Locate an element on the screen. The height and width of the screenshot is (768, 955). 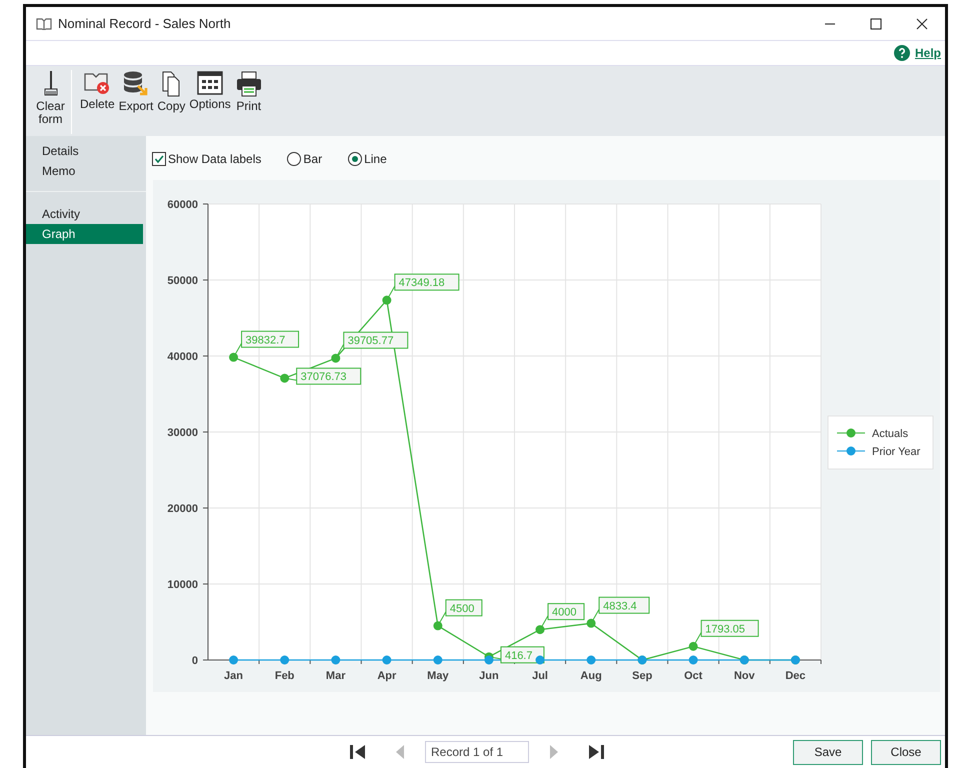
sidebar-item: Graph is located at coordinates (84, 234).